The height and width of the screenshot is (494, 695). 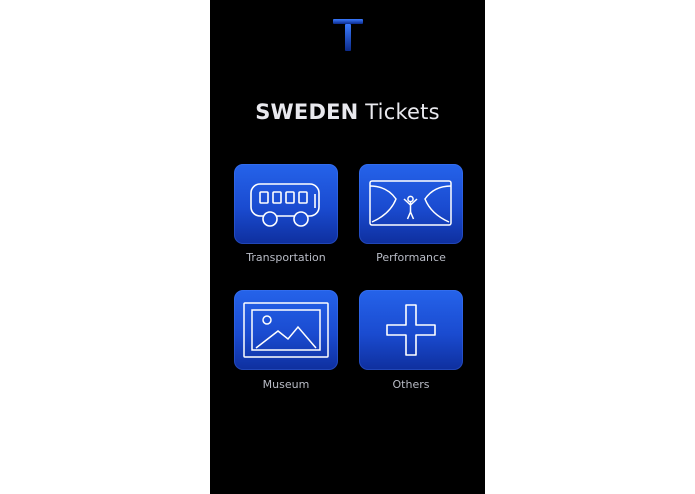 I want to click on bus-icon, so click(x=285, y=205).